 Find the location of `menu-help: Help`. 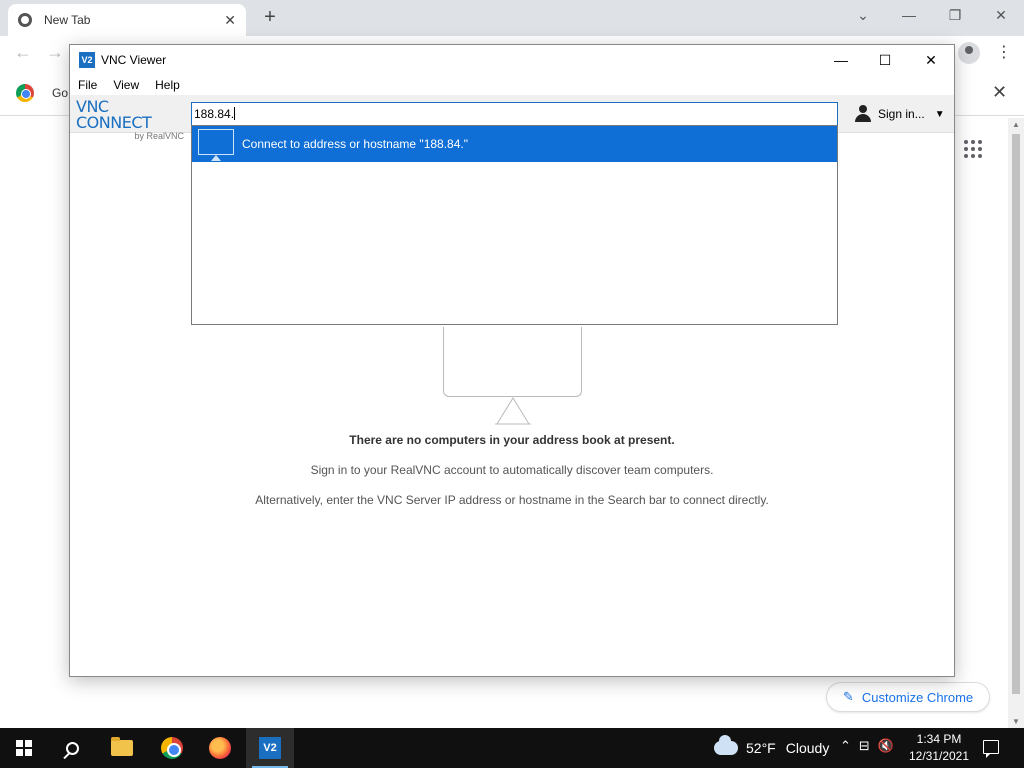

menu-help: Help is located at coordinates (167, 85).